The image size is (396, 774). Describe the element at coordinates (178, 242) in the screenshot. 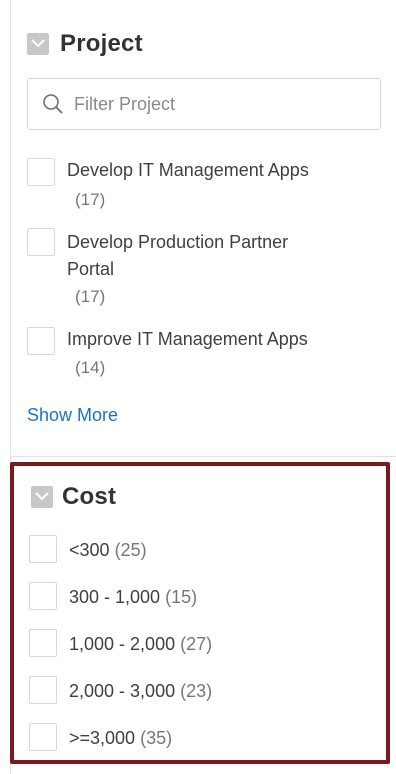

I see `option-label: Develop Production Partner` at that location.